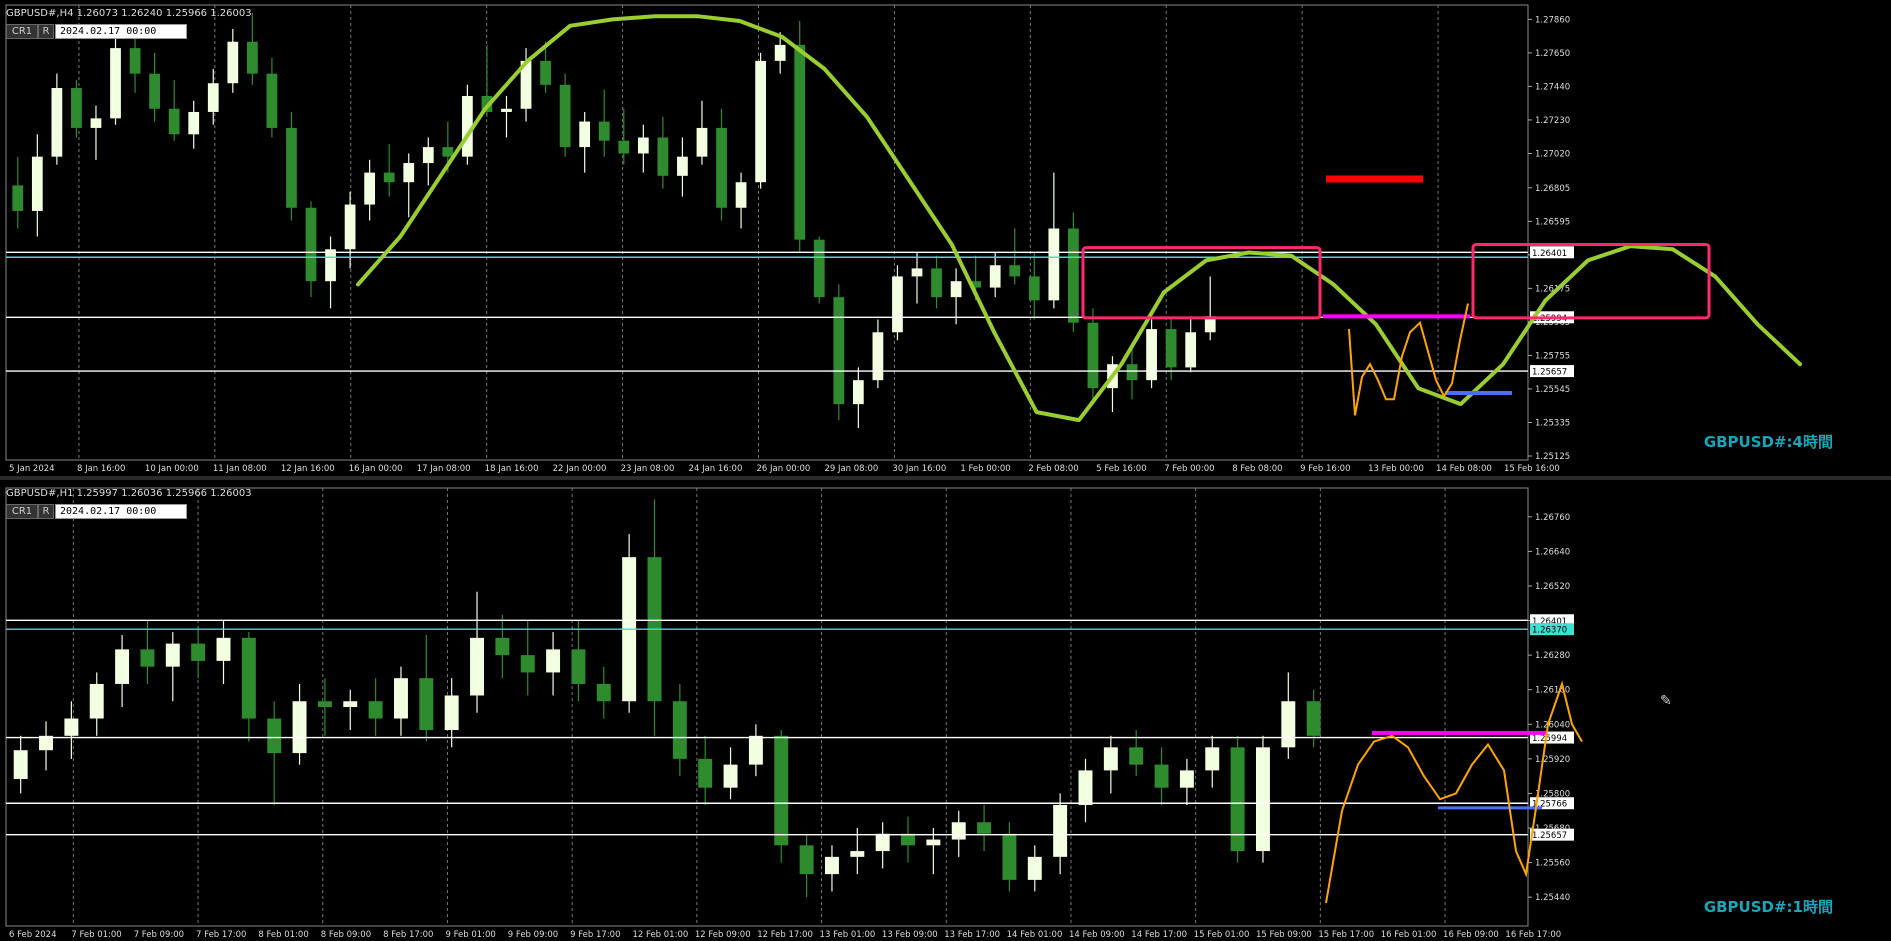  What do you see at coordinates (172, 469) in the screenshot?
I see `x-tick-label: 10 Jan 00:00` at bounding box center [172, 469].